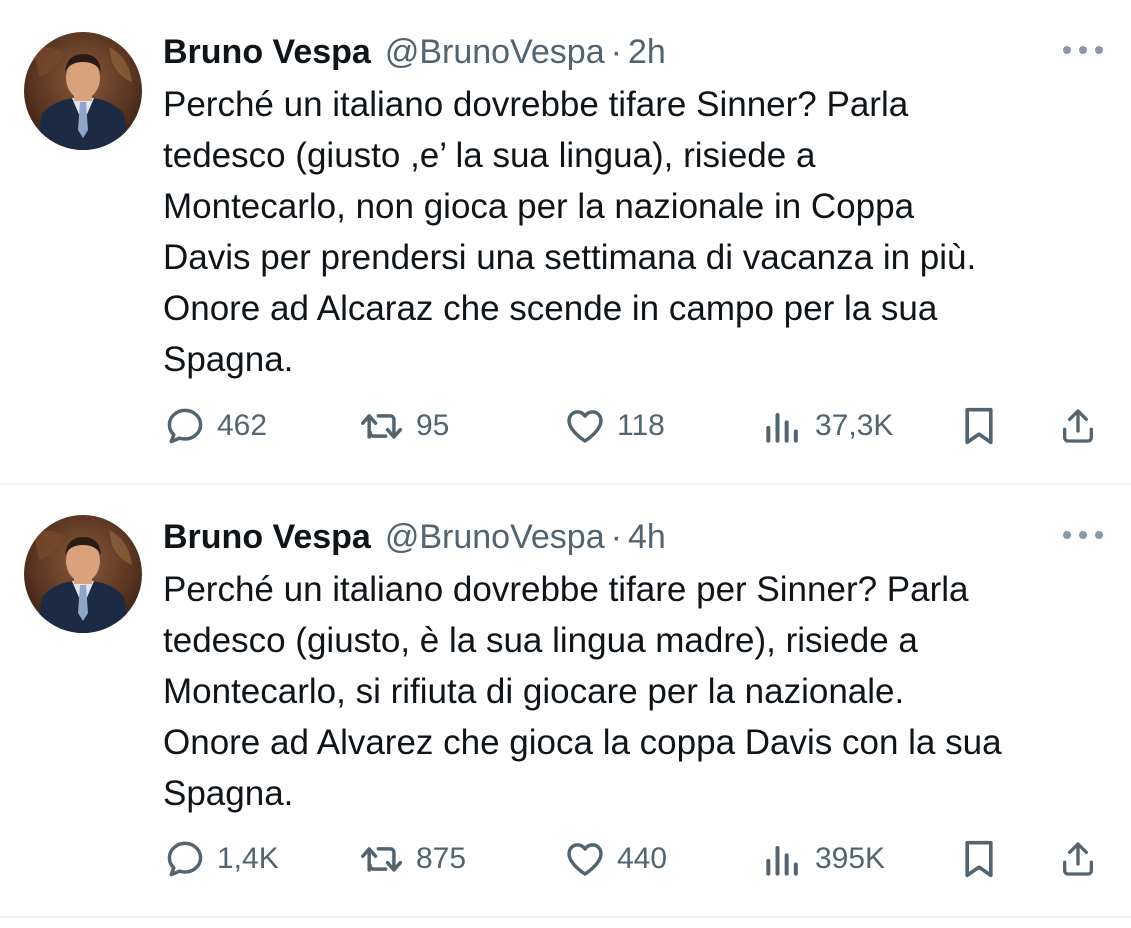 The height and width of the screenshot is (928, 1131). I want to click on views-button: 37,3K, so click(827, 426).